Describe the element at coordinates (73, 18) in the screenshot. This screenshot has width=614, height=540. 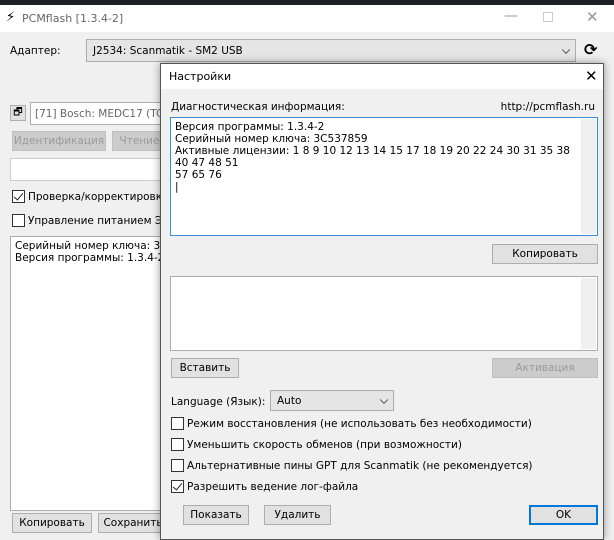
I see `window-title: PCMflash [1.3.4-2]` at that location.